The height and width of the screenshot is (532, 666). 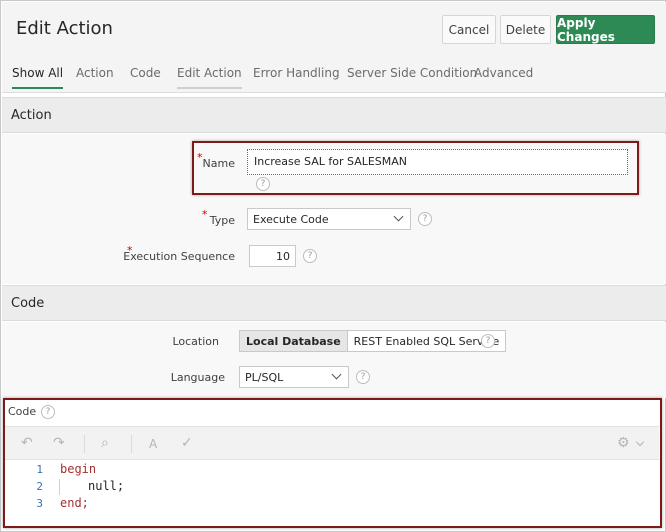 What do you see at coordinates (332, 443) in the screenshot?
I see `code-editor-toolbar: ↶ ↷ ⌕ A ✓ ⚙` at bounding box center [332, 443].